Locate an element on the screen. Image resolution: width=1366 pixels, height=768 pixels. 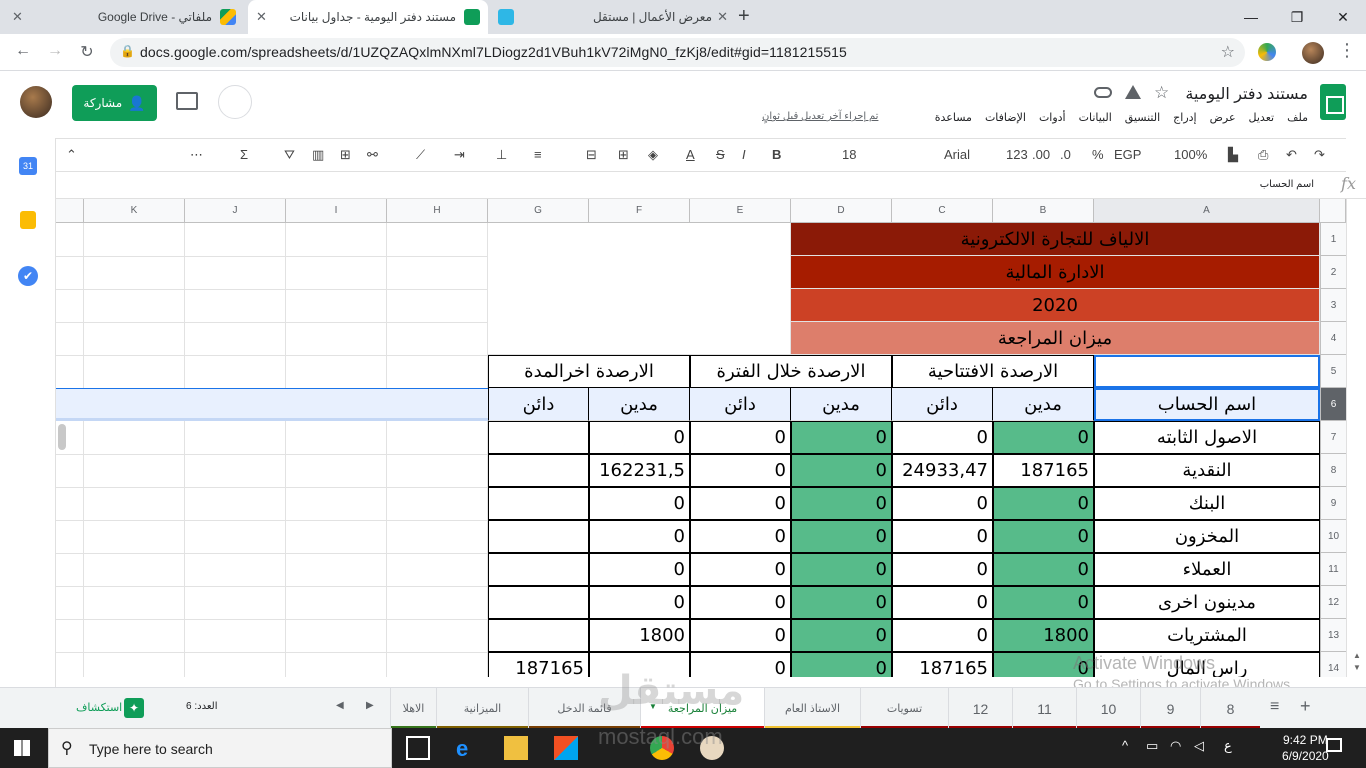
account-name: مدينون اخرى is located at coordinates (1207, 602).